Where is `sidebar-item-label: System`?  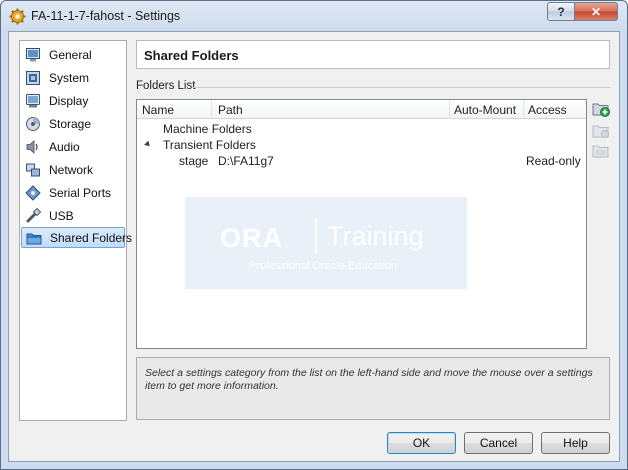
sidebar-item-label: System is located at coordinates (69, 77).